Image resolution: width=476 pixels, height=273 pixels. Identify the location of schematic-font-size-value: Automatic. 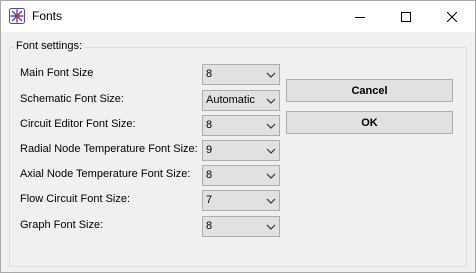
(230, 100).